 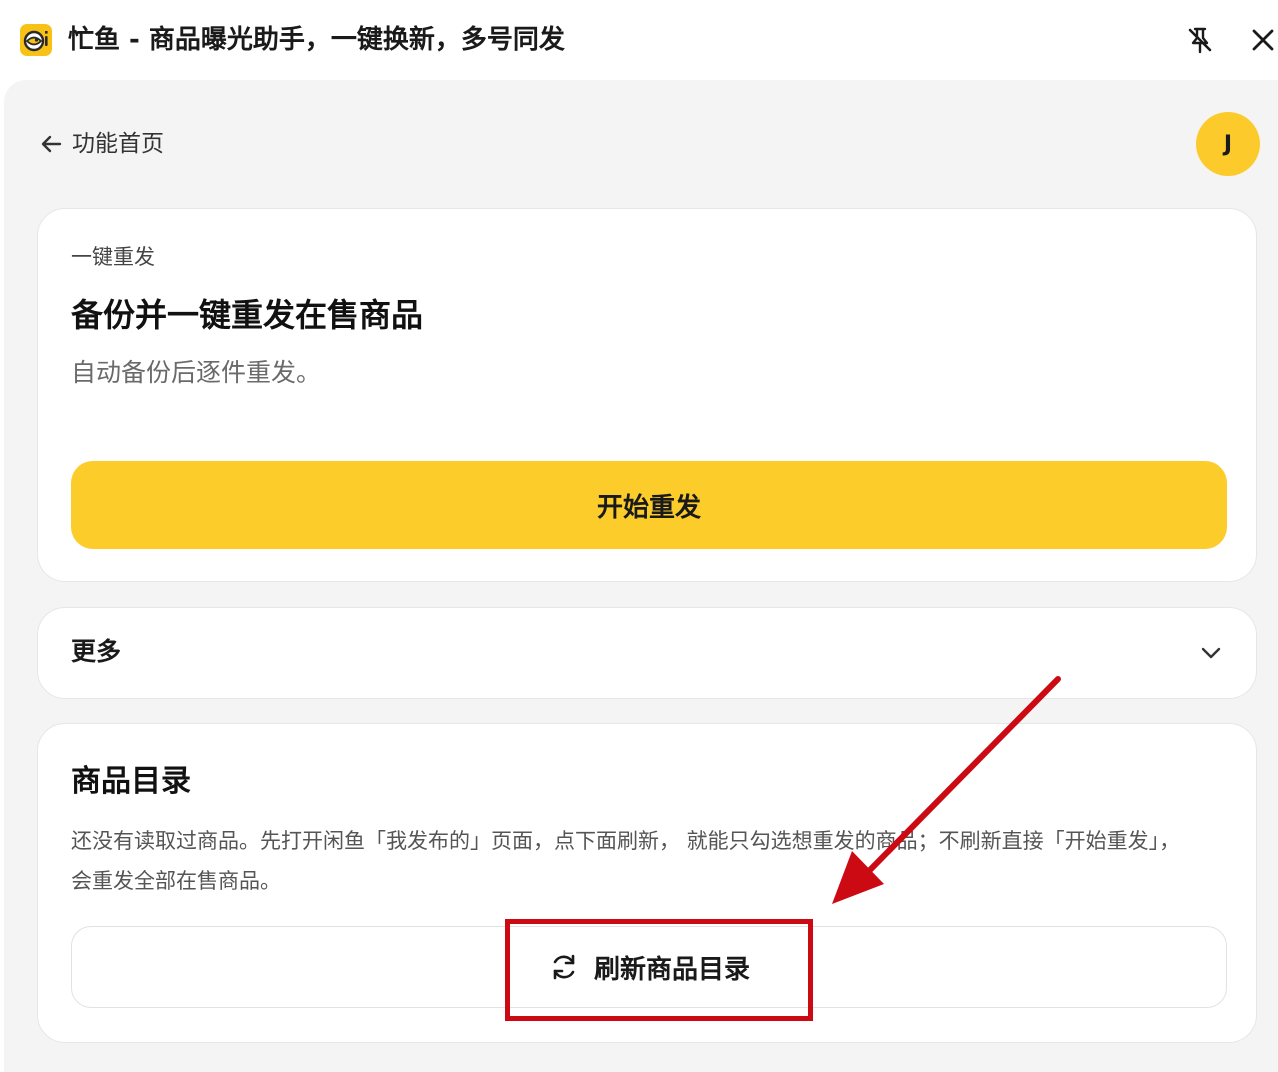 I want to click on refresh-catalog-button: 刷新商品目录, so click(x=649, y=967).